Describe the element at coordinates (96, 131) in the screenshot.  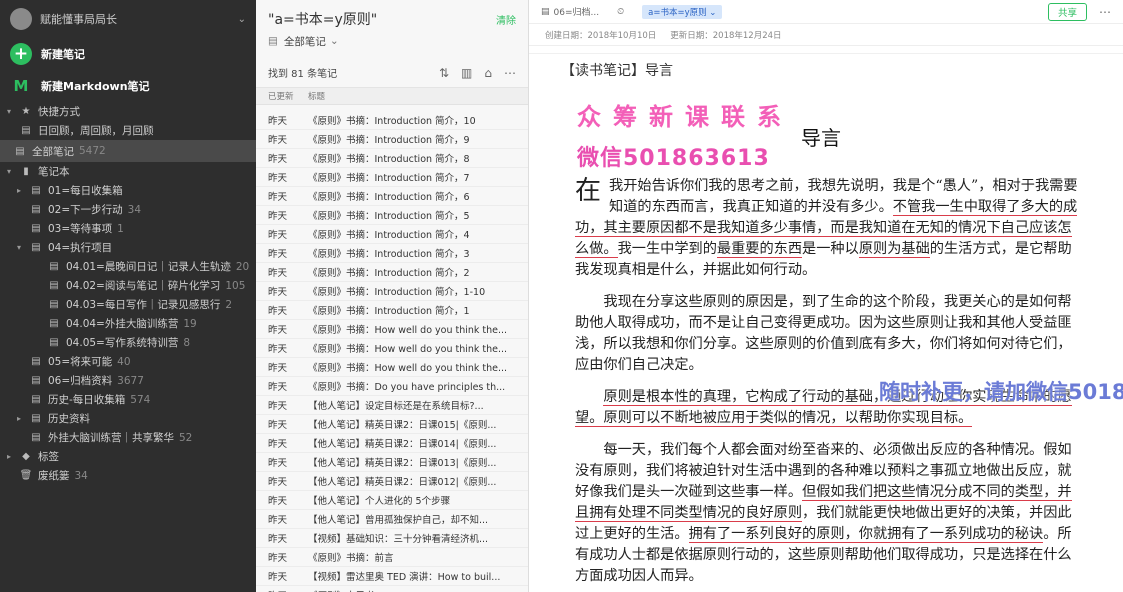
I see `shortcut-item-label: 日回顾，周回顾，月回顾` at that location.